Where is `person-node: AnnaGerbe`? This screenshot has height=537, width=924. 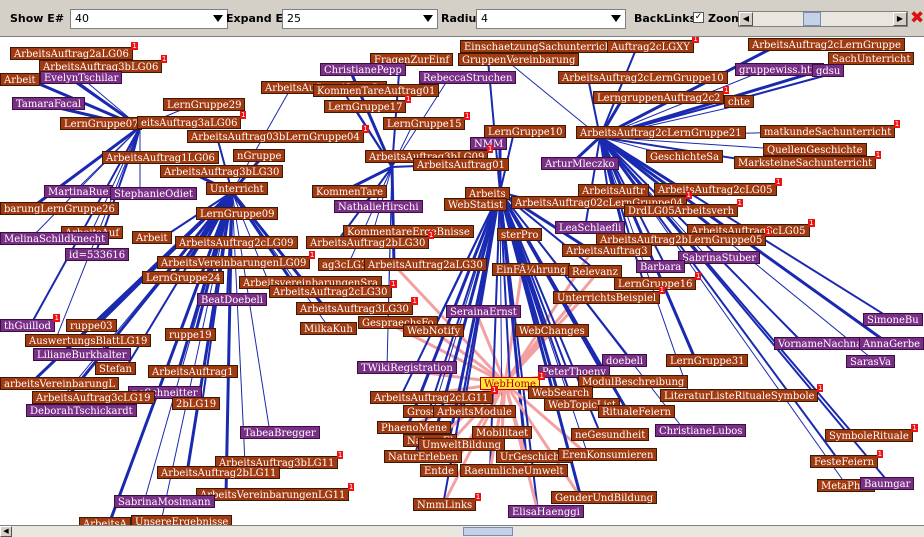
person-node: AnnaGerbe is located at coordinates (891, 343).